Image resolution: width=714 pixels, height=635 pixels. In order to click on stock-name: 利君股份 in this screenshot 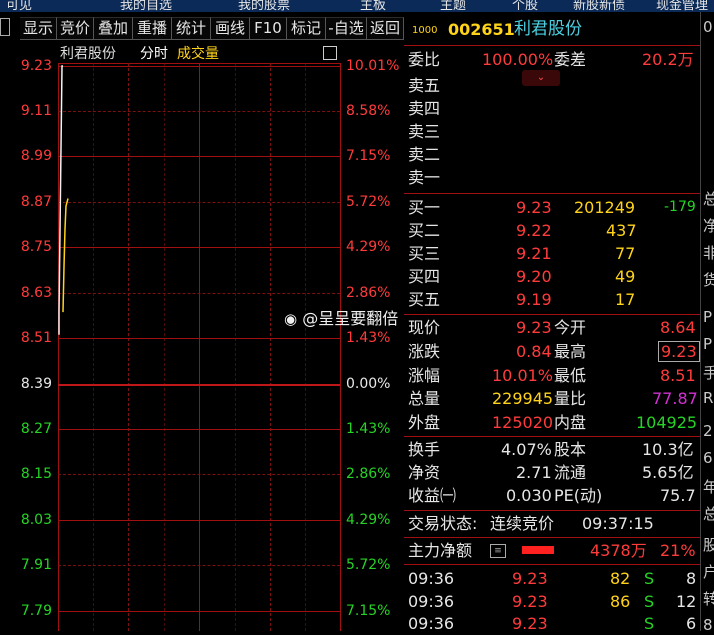, I will do `click(548, 29)`.